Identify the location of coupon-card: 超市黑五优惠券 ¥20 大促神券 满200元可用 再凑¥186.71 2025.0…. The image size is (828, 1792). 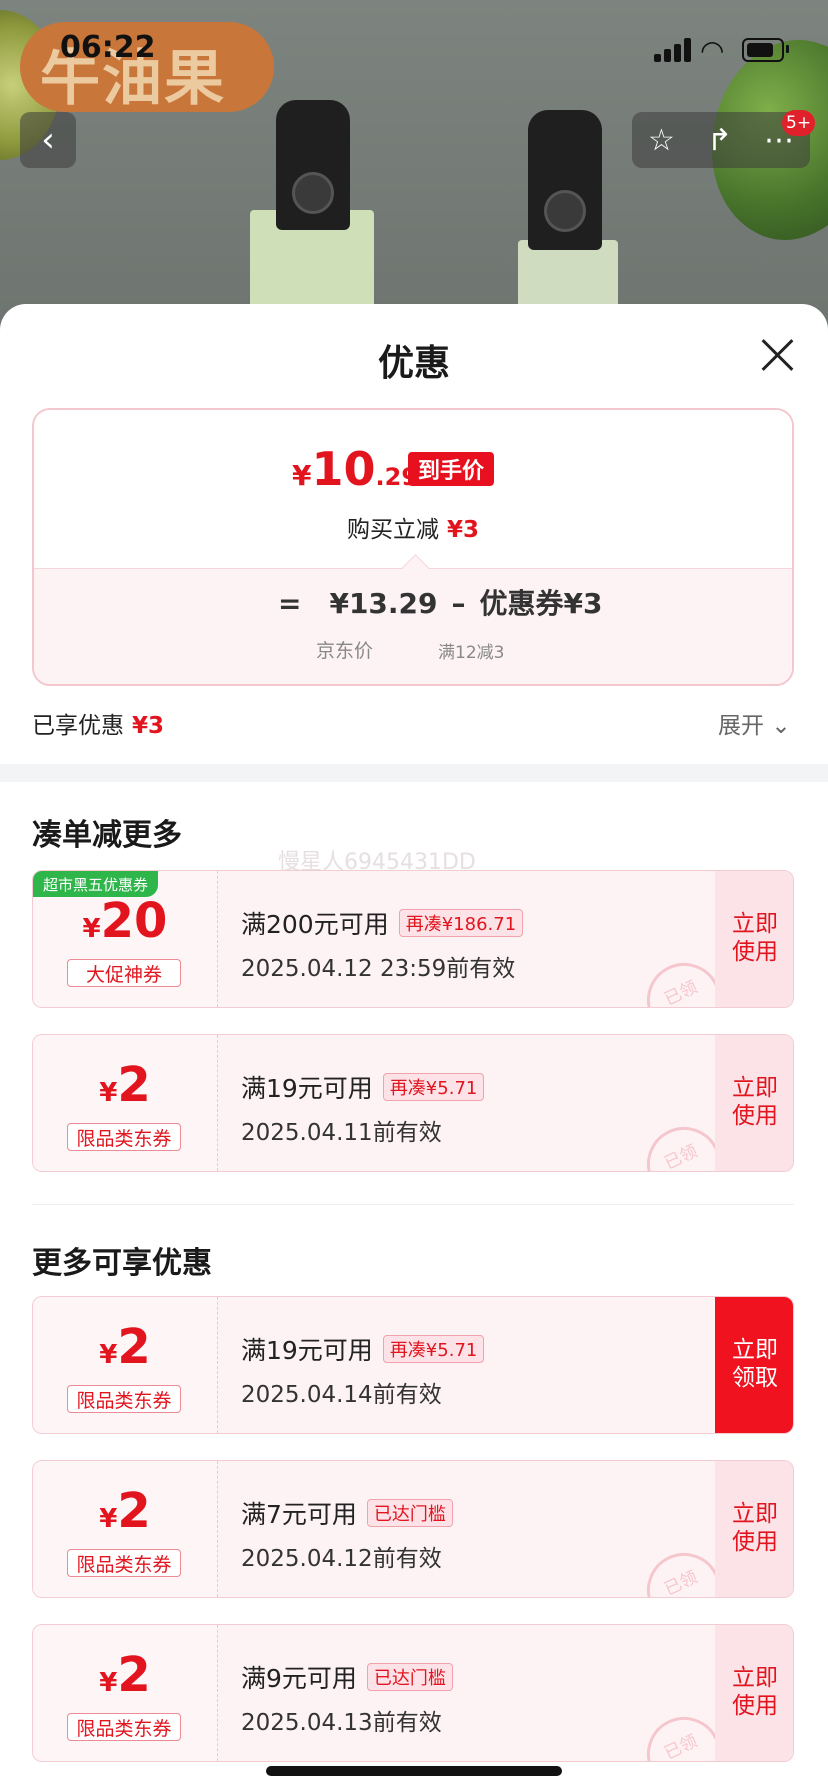
(413, 939).